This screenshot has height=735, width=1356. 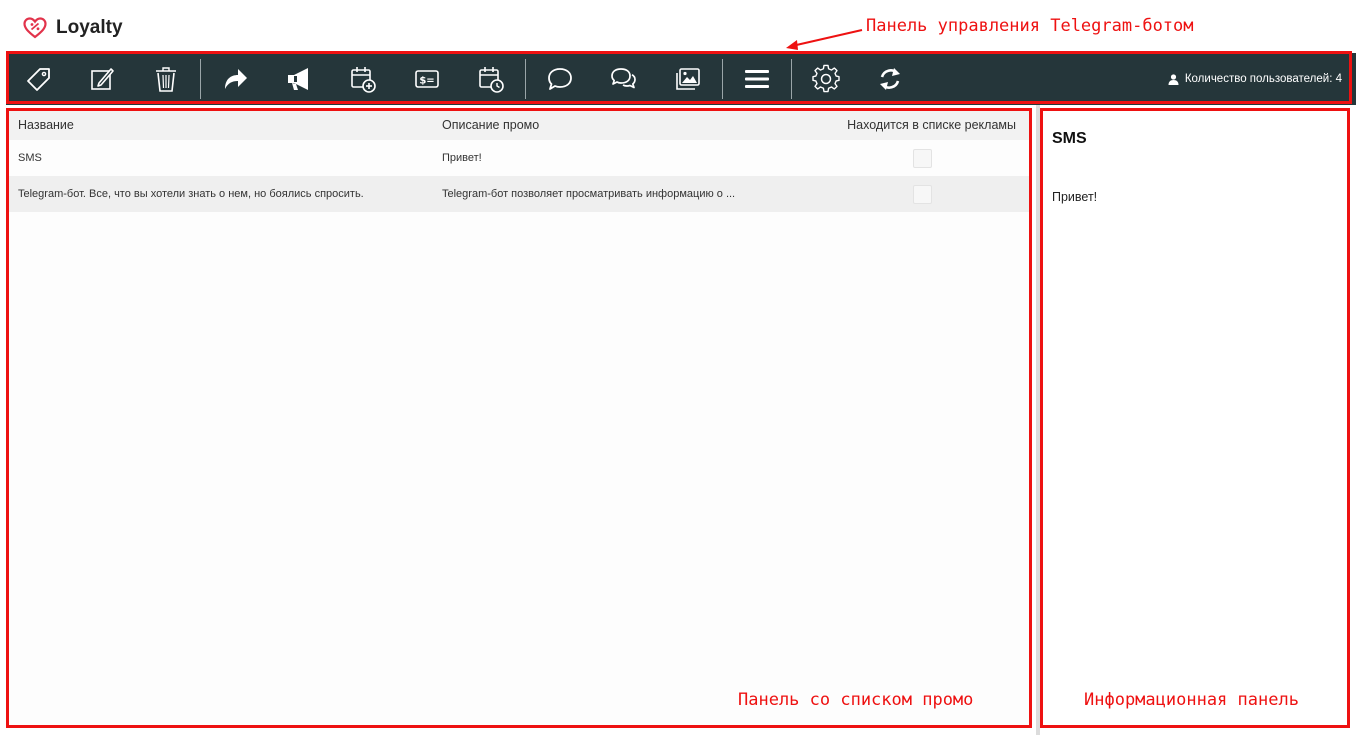 What do you see at coordinates (89, 27) in the screenshot?
I see `logo-text: Loyalty` at bounding box center [89, 27].